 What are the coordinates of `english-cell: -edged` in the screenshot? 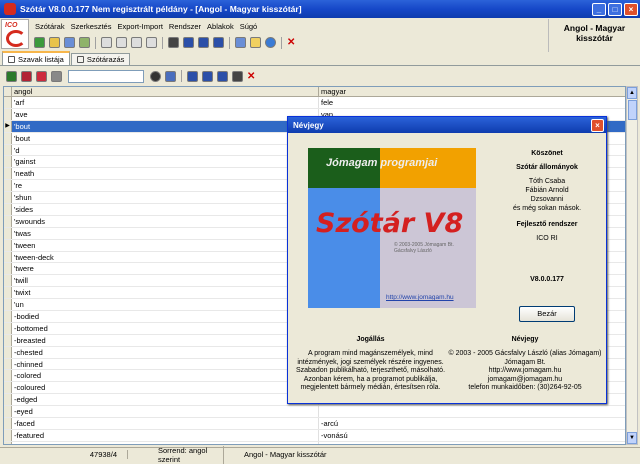 It's located at (165, 400).